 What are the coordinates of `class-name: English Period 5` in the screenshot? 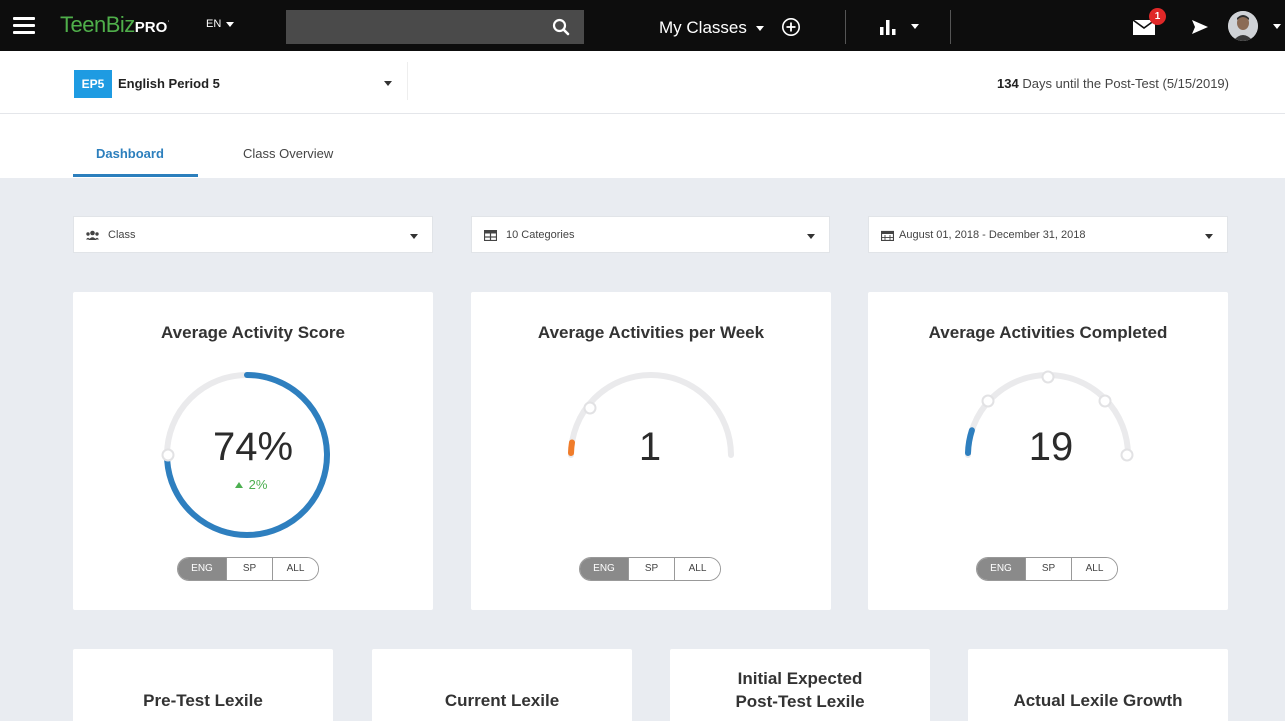 It's located at (169, 83).